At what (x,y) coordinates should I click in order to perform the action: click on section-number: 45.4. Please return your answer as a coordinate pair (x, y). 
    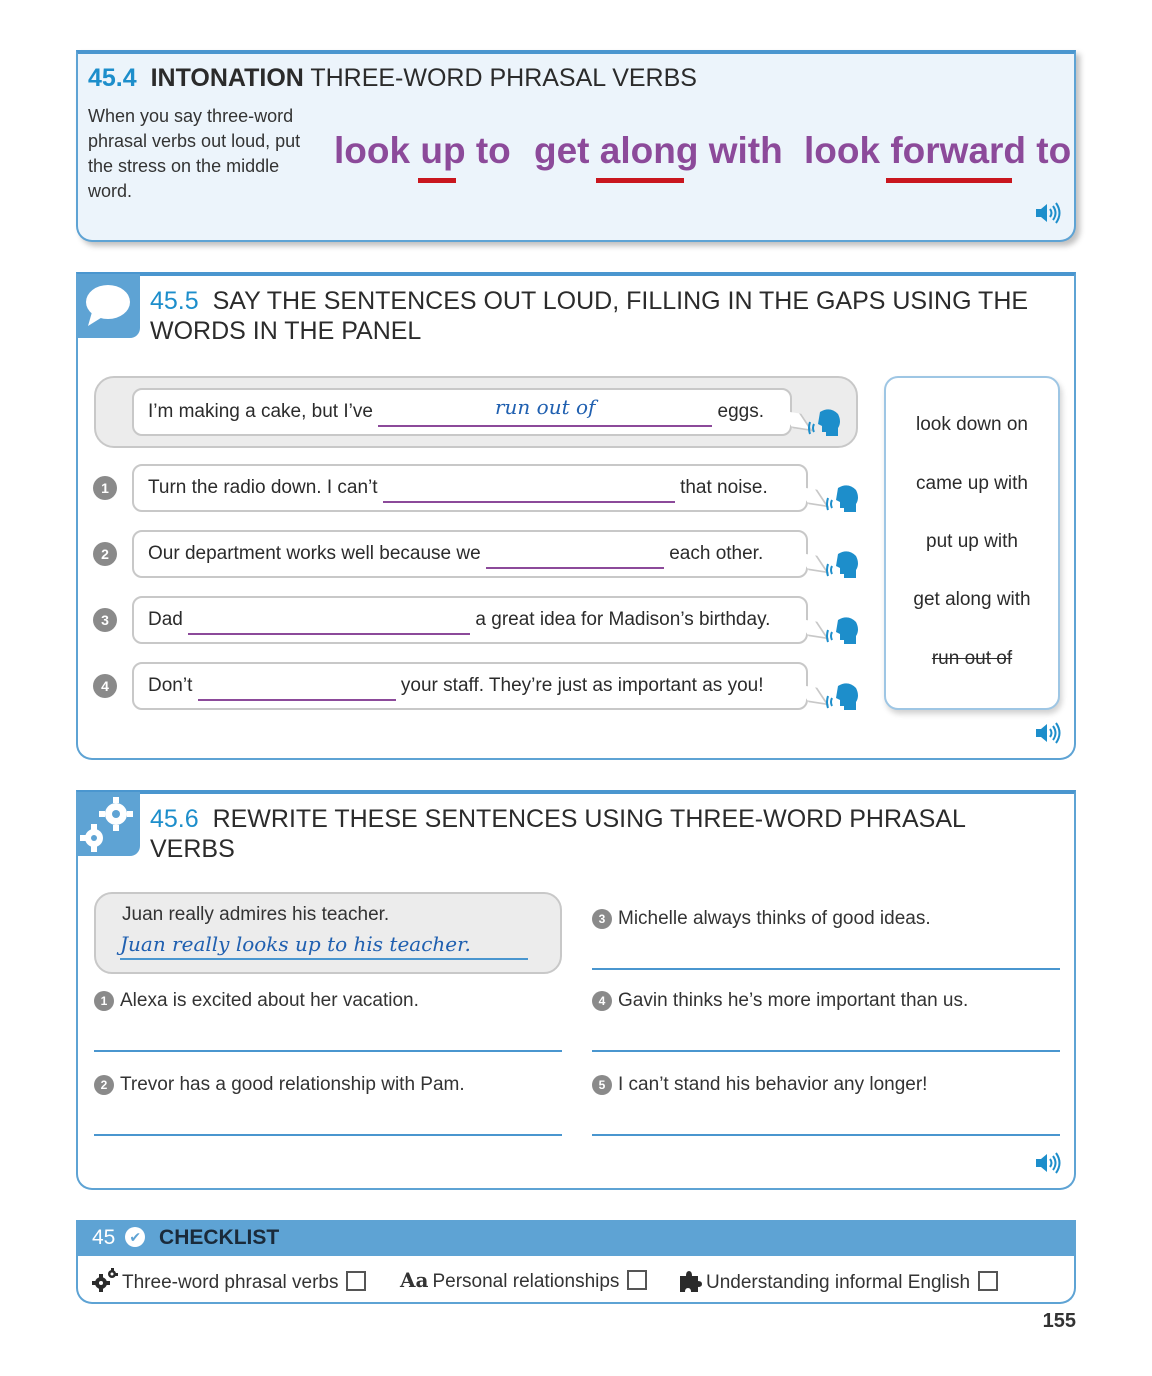
    Looking at the image, I should click on (112, 78).